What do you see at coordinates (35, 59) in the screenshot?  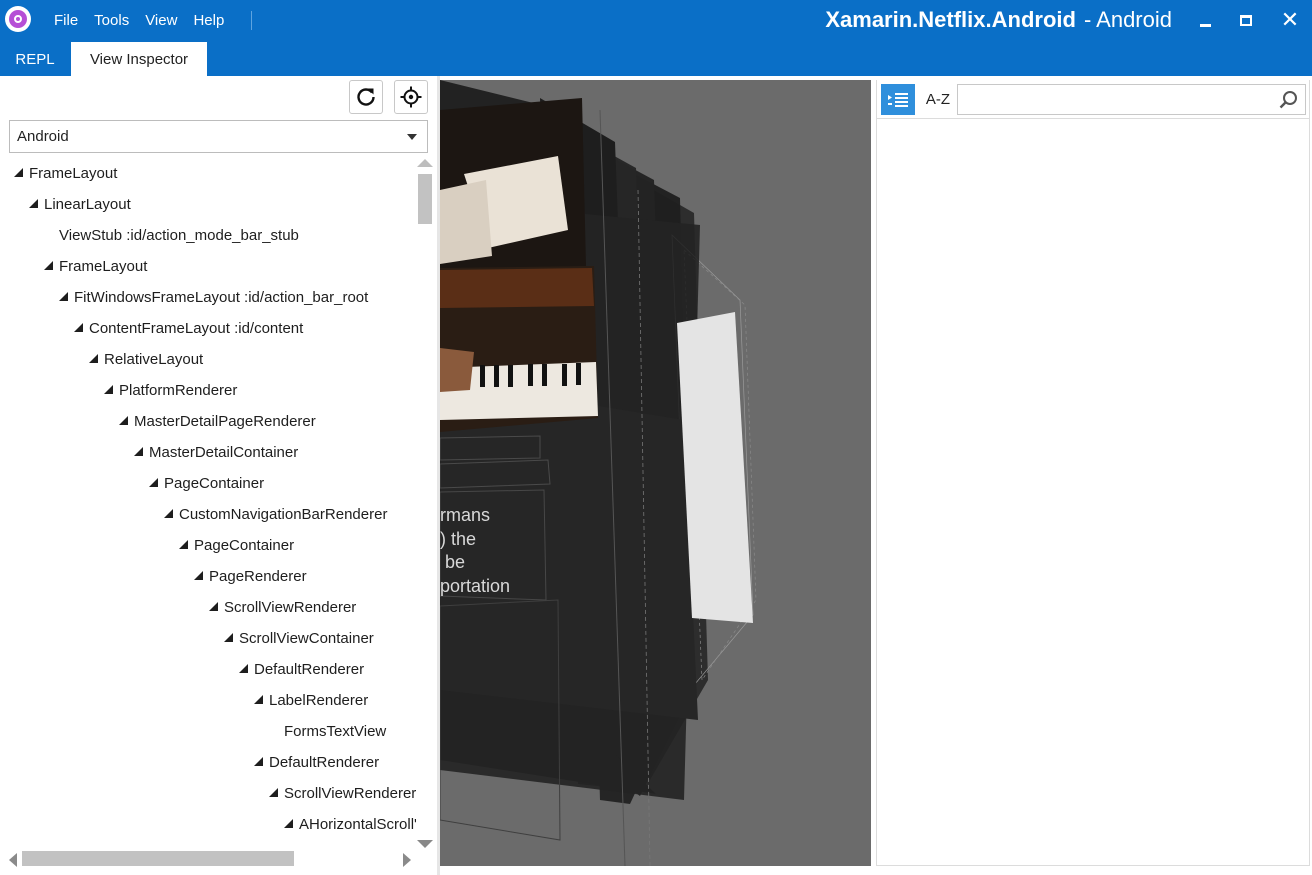 I see `tab-repl: REPL` at bounding box center [35, 59].